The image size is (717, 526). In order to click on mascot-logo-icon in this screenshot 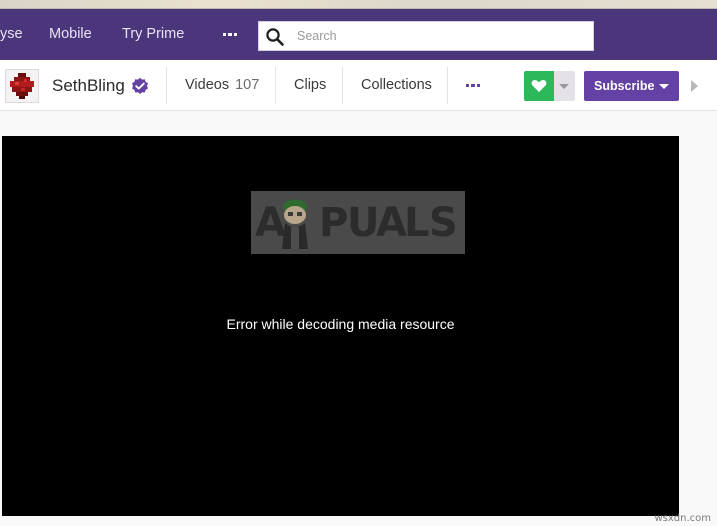, I will do `click(295, 224)`.